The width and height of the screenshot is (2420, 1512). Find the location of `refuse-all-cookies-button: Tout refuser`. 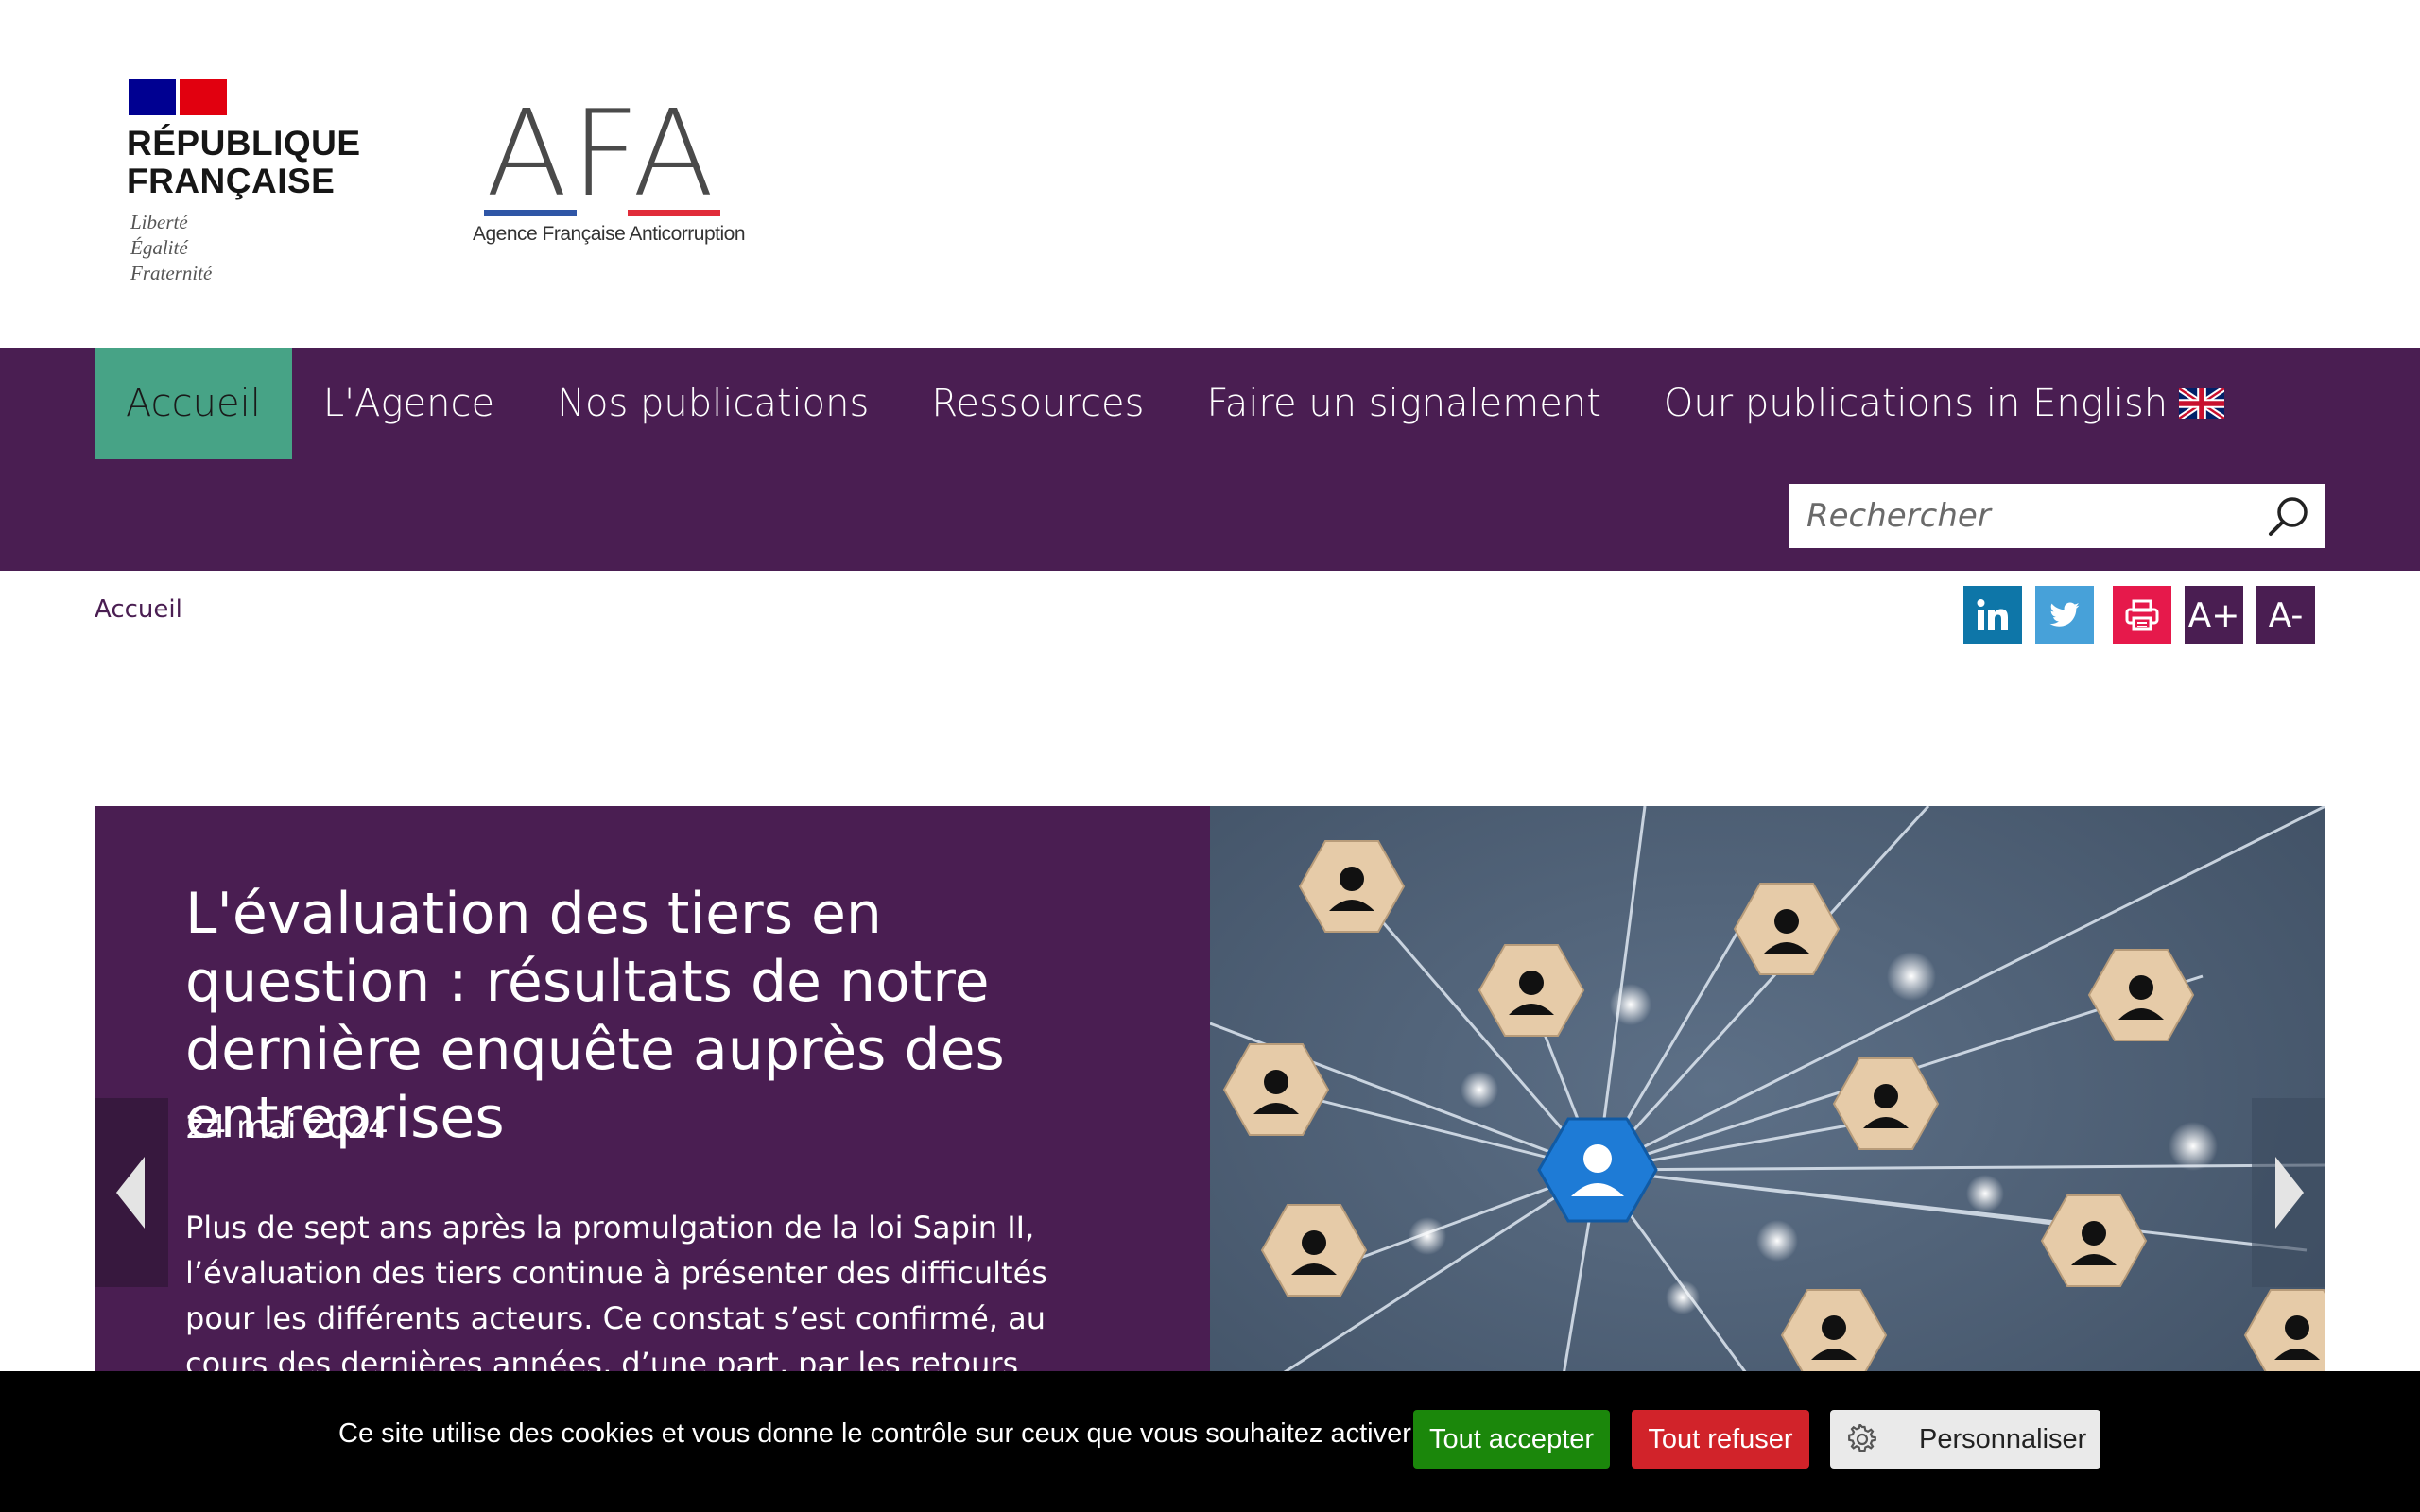

refuse-all-cookies-button: Tout refuser is located at coordinates (1720, 1439).